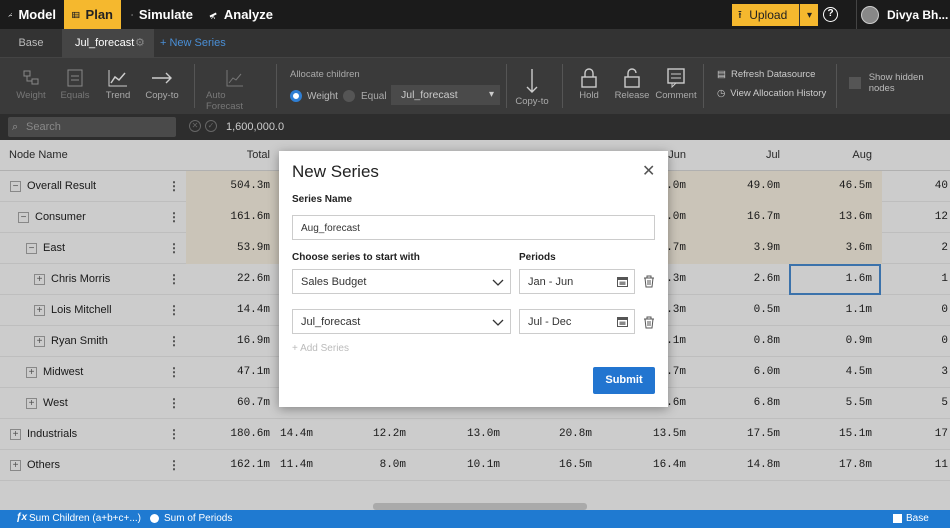 This screenshot has width=950, height=528. I want to click on arrow-right-icon, so click(162, 78).